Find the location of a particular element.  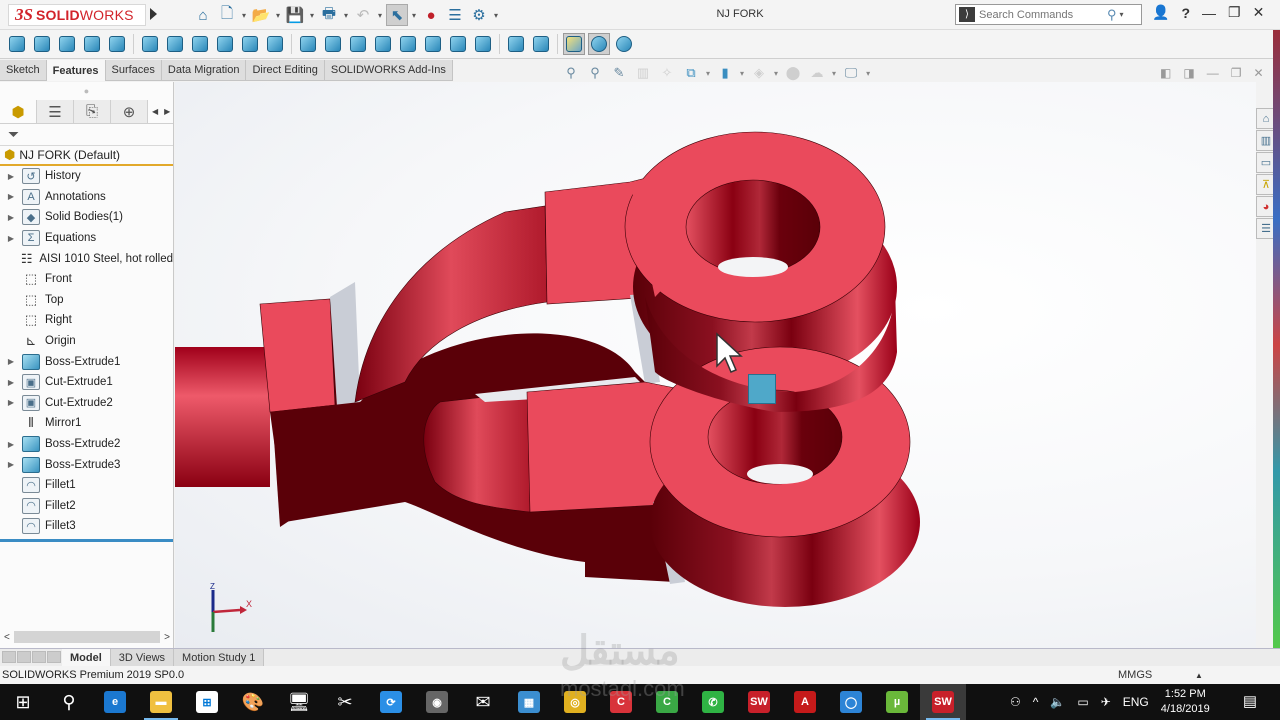

paint-icon: 🎨 is located at coordinates (253, 702).